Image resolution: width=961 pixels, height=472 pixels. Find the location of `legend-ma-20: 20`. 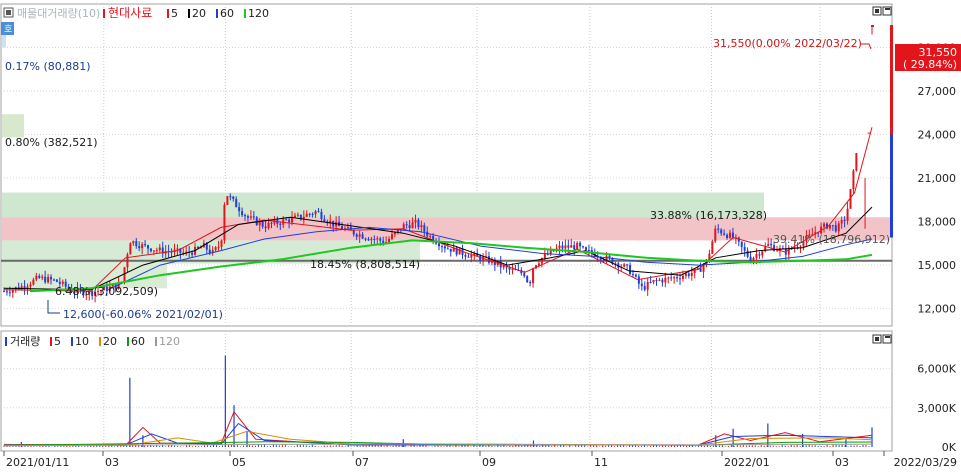

legend-ma-20: 20 is located at coordinates (199, 13).